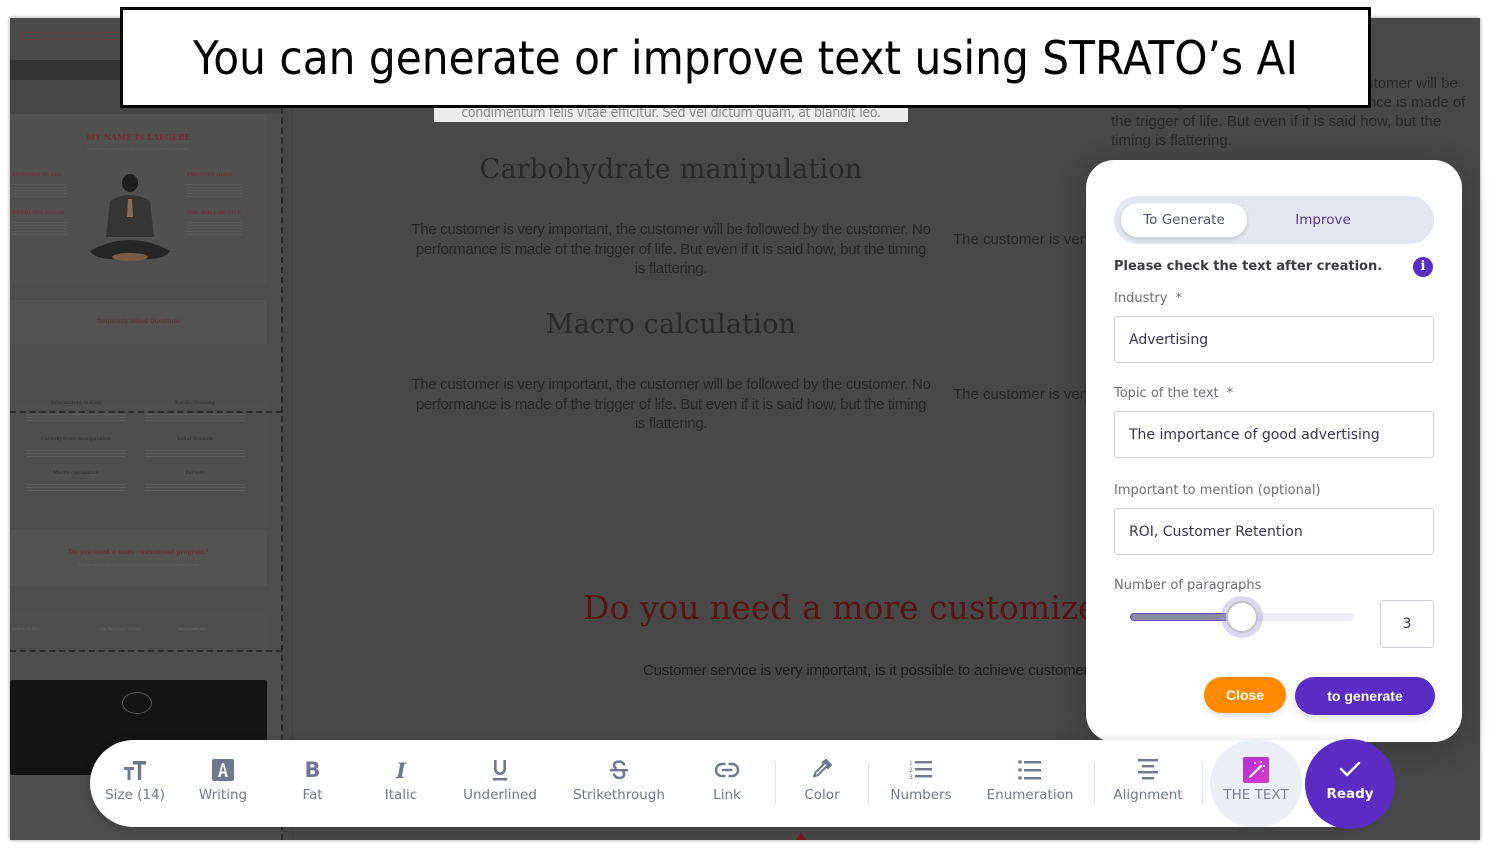 This screenshot has height=852, width=1490. I want to click on preview-club-logo, so click(137, 703).